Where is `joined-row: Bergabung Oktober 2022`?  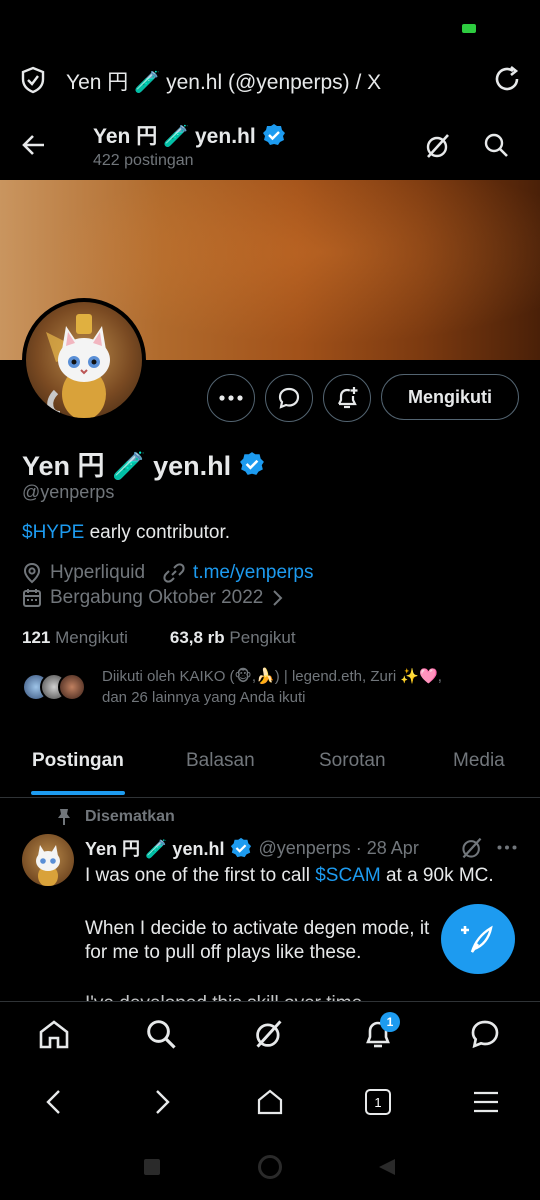 joined-row: Bergabung Oktober 2022 is located at coordinates (152, 598).